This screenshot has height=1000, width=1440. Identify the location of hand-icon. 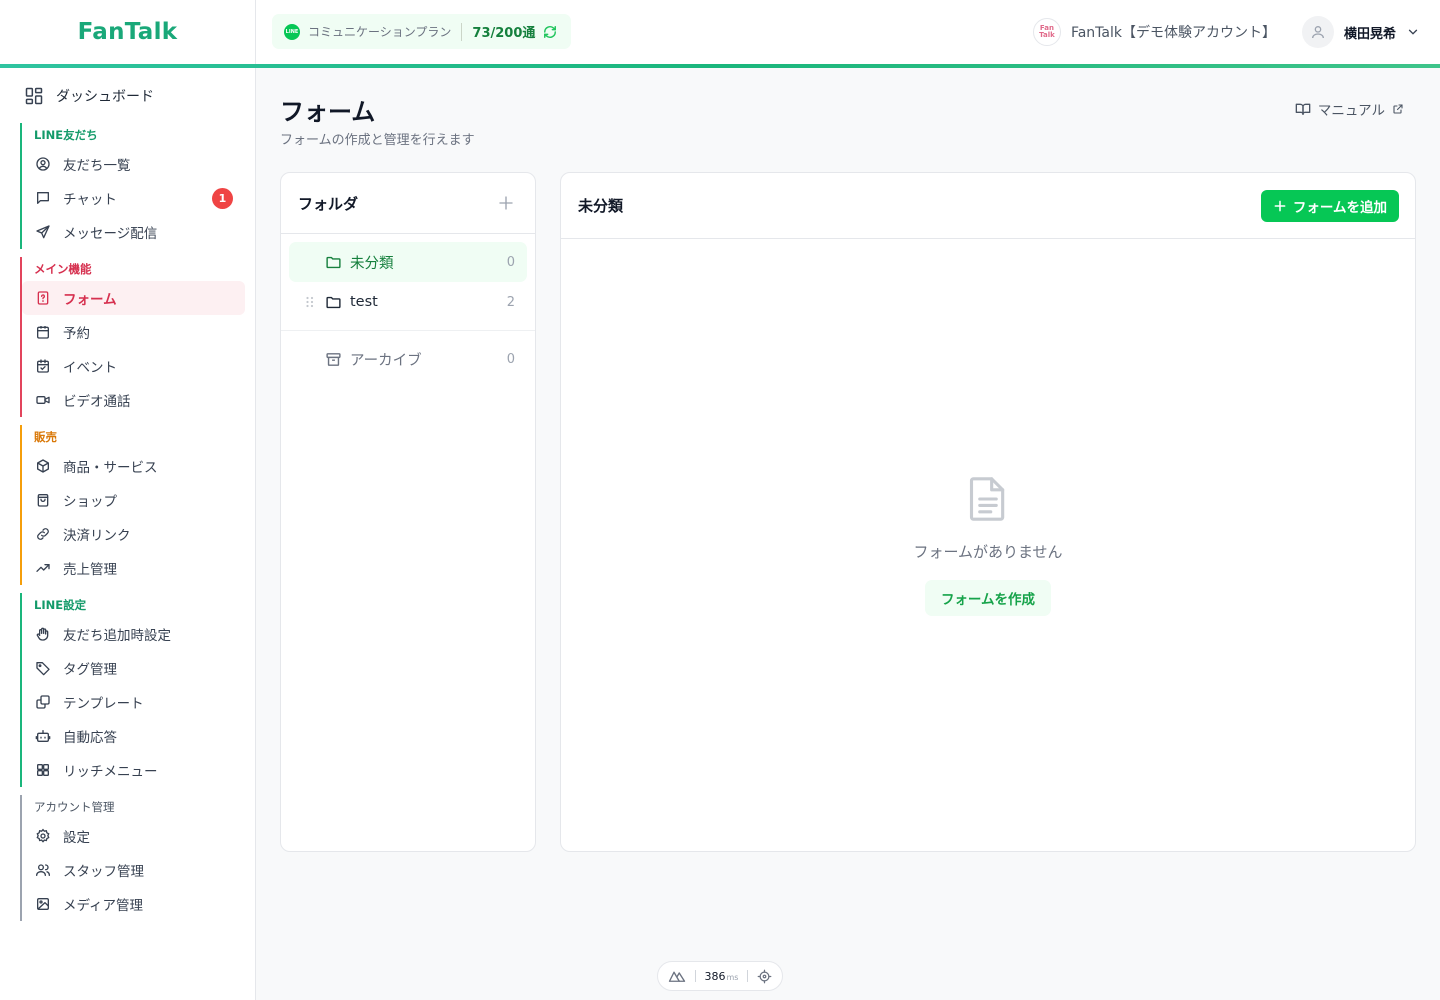
(42, 634).